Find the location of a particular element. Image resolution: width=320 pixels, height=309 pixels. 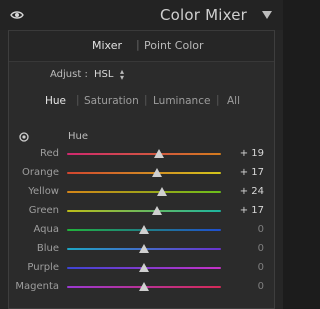

slider-label: Blue is located at coordinates (47, 248).